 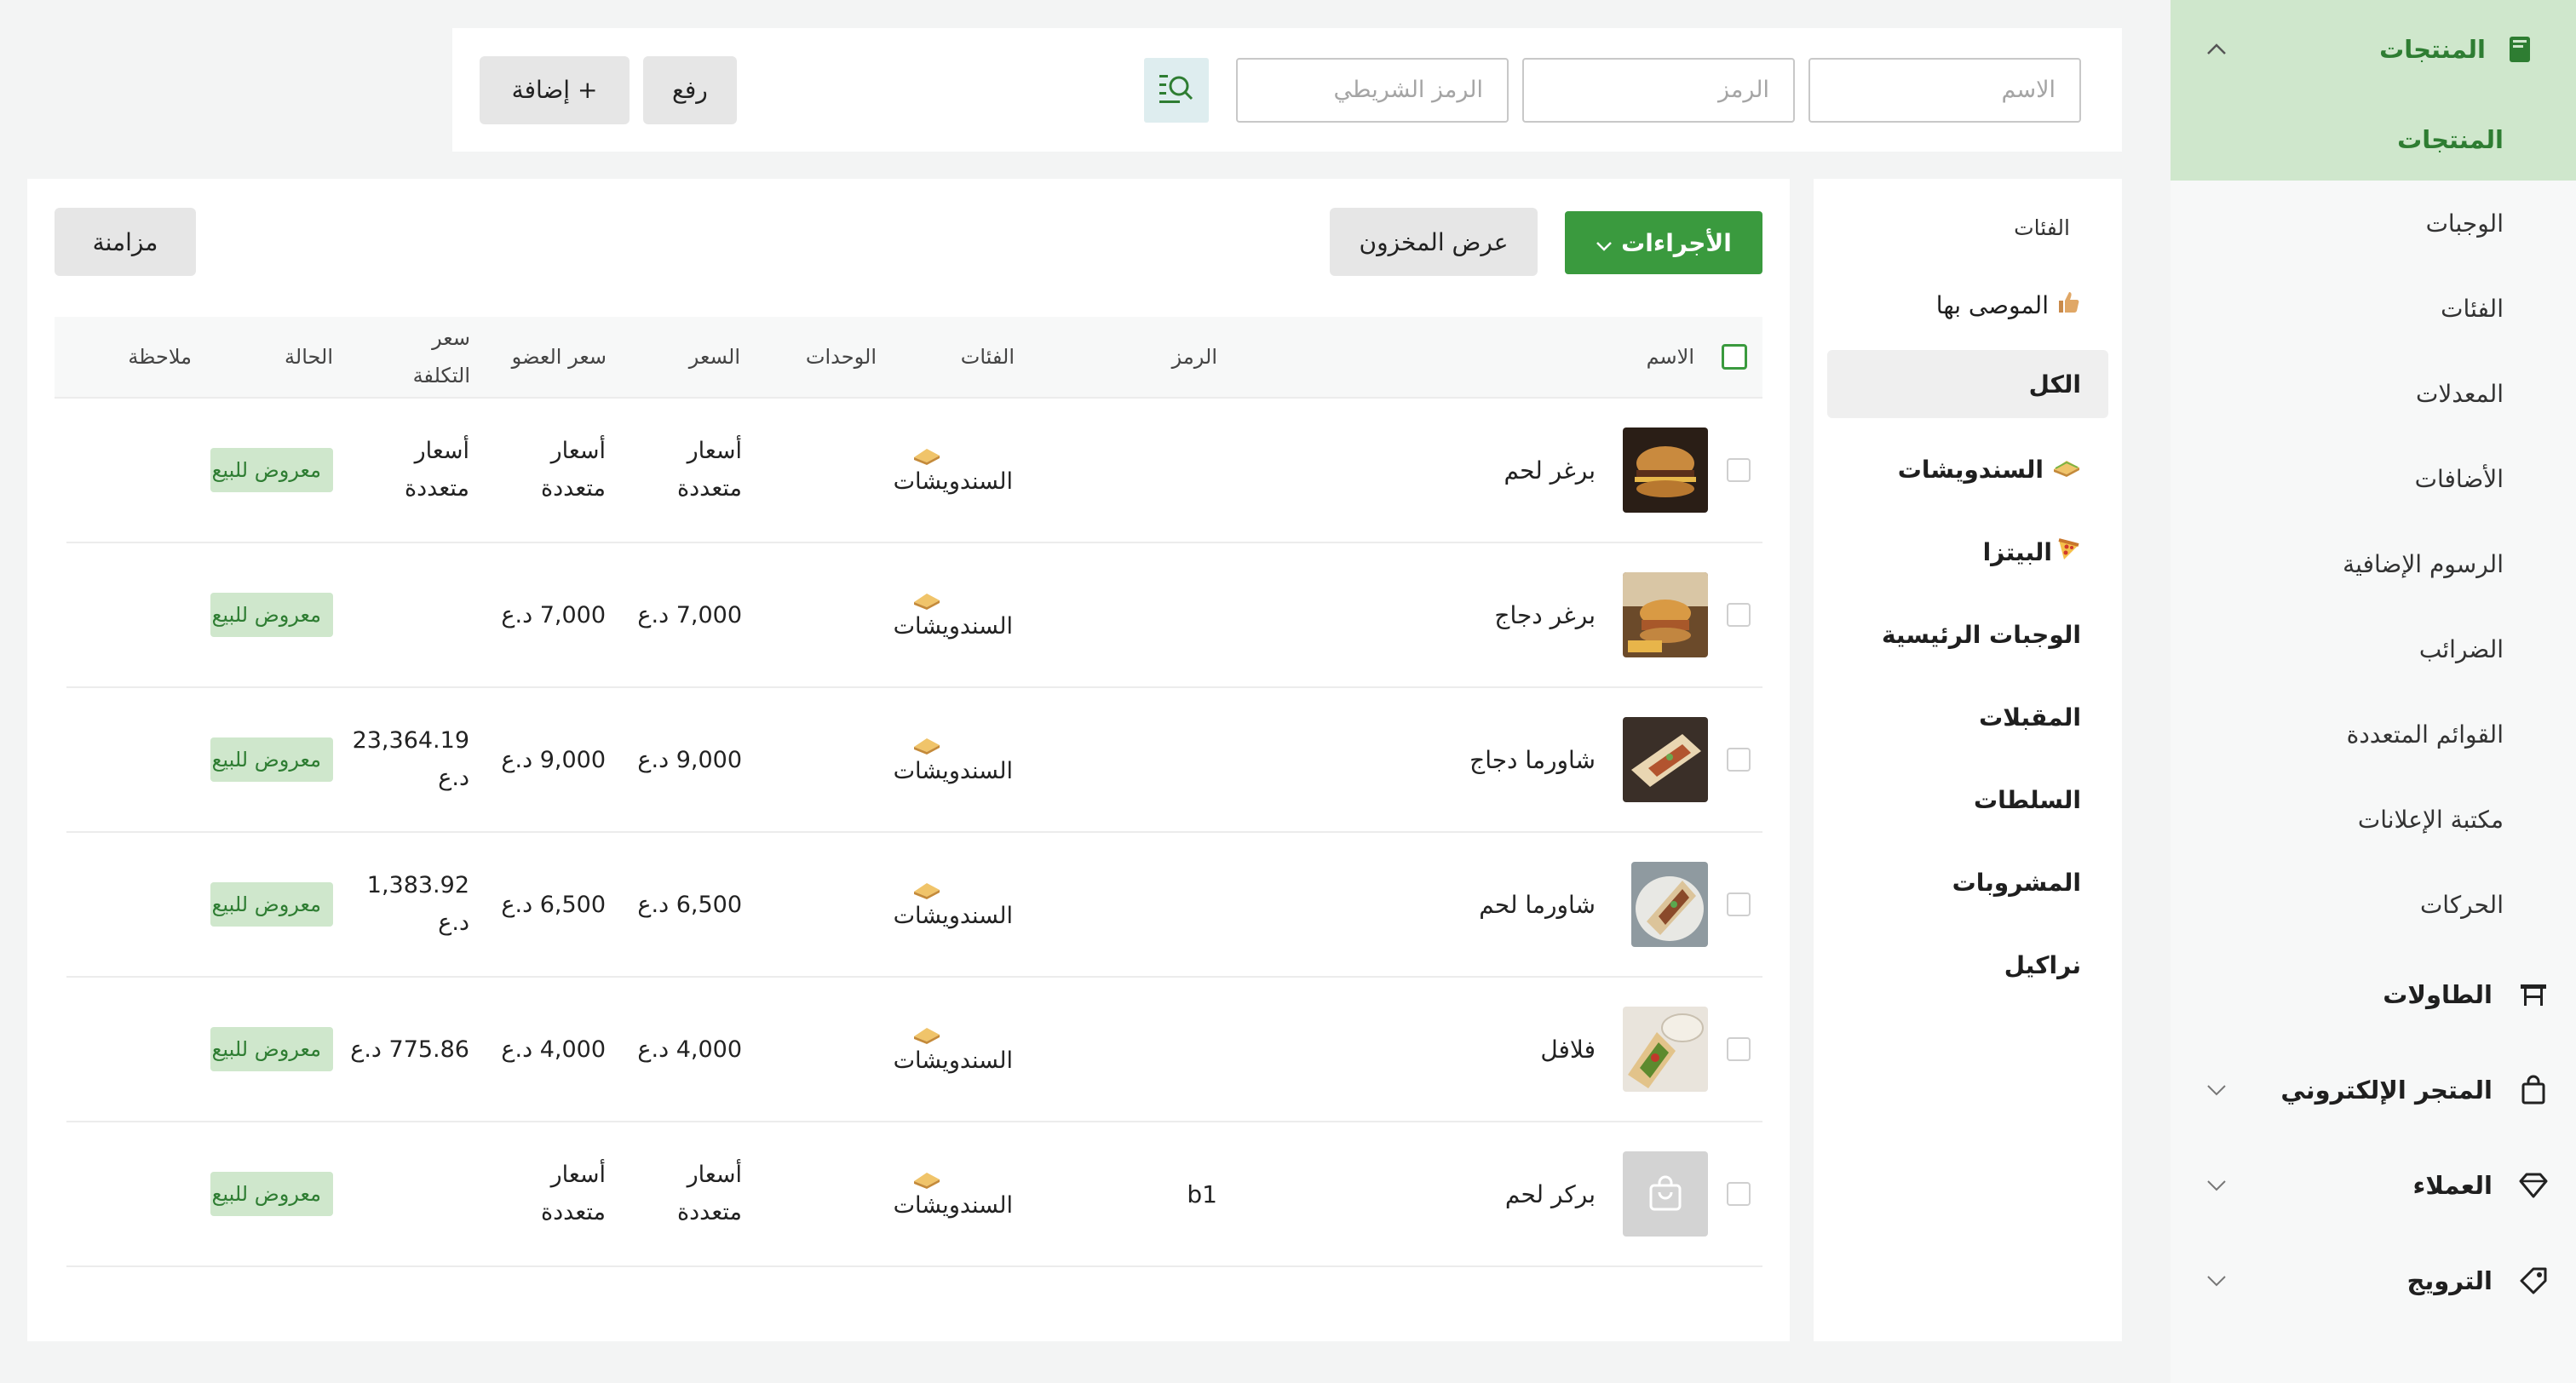 I want to click on select-all-checkbox, so click(x=1735, y=357).